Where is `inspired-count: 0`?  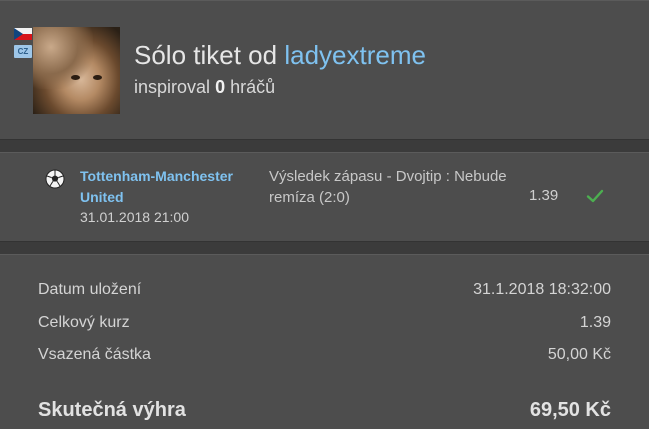 inspired-count: 0 is located at coordinates (220, 87).